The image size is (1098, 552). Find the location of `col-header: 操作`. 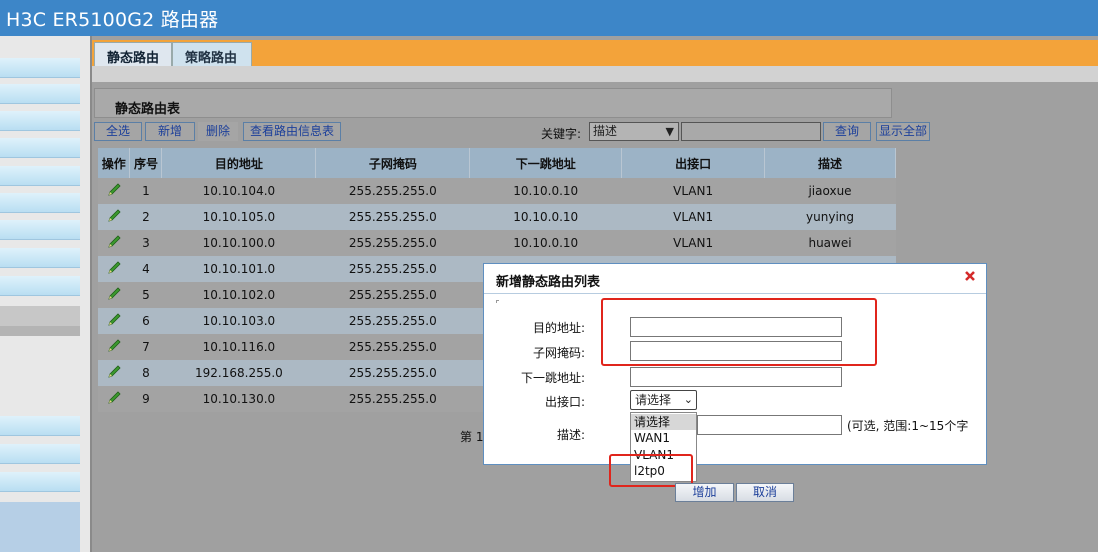

col-header: 操作 is located at coordinates (114, 163).